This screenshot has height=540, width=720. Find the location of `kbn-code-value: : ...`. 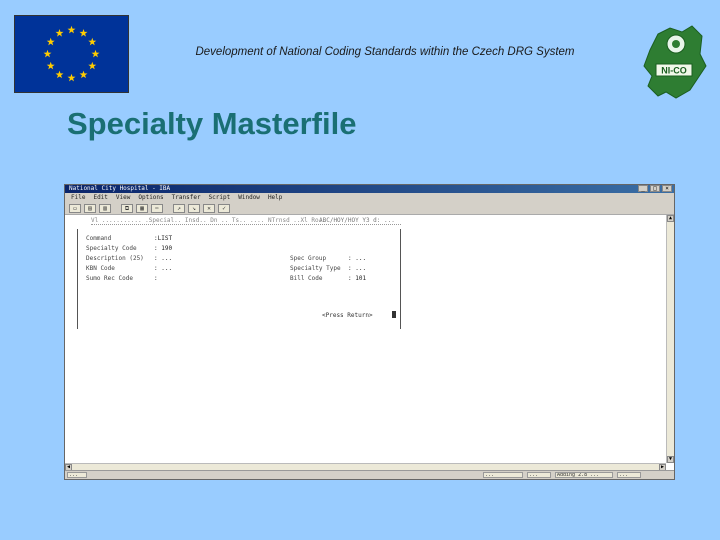

kbn-code-value: : ... is located at coordinates (163, 268).